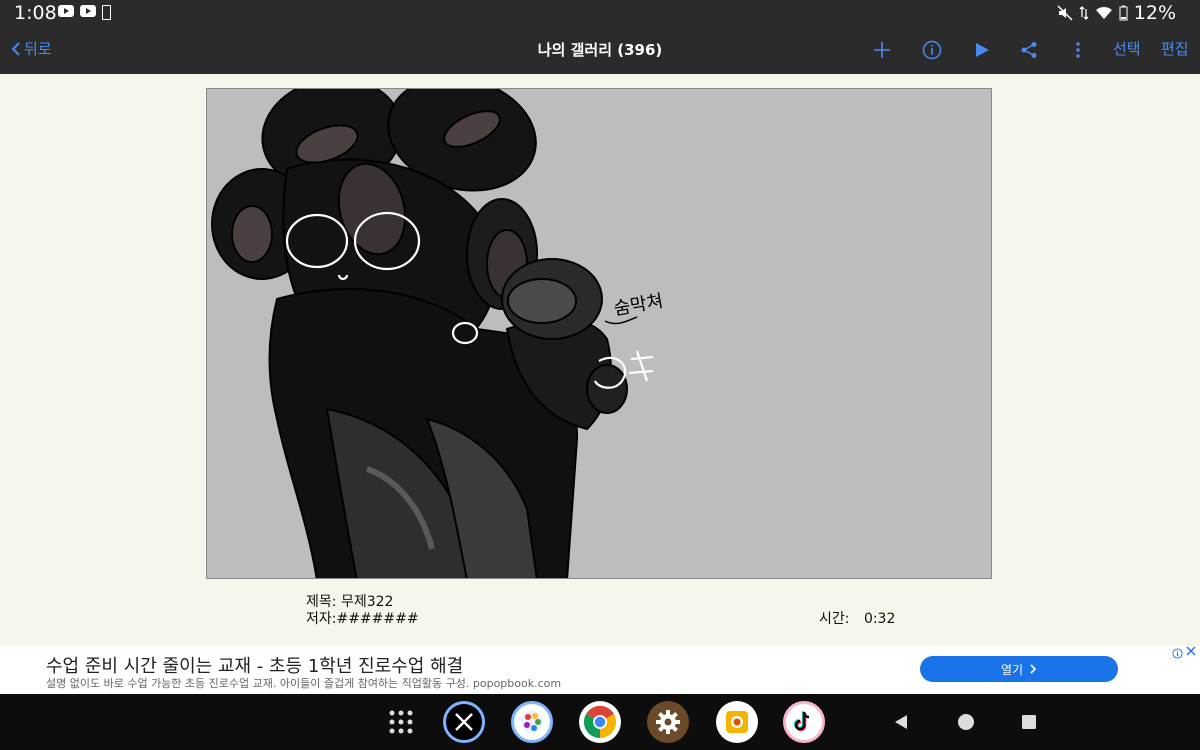  What do you see at coordinates (1123, 13) in the screenshot?
I see `battery-icon` at bounding box center [1123, 13].